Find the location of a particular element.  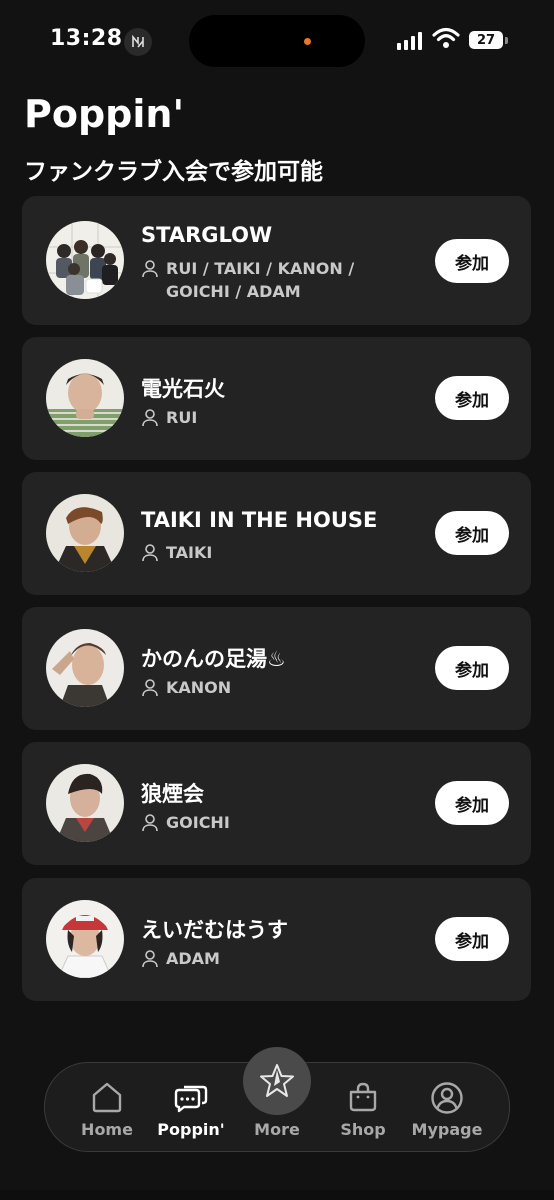

dynamic-island is located at coordinates (277, 41).